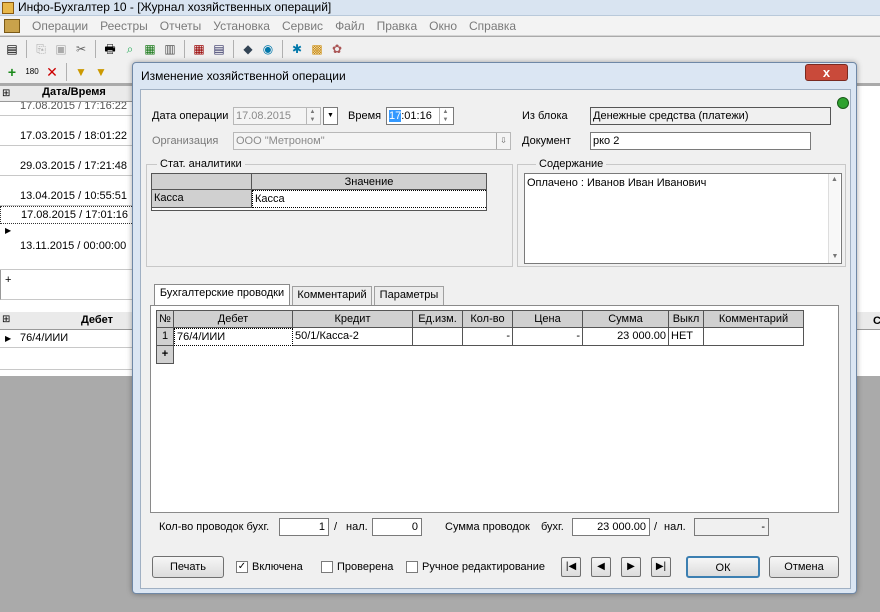  I want to click on calendar-dropdown-button: ▼, so click(330, 116).